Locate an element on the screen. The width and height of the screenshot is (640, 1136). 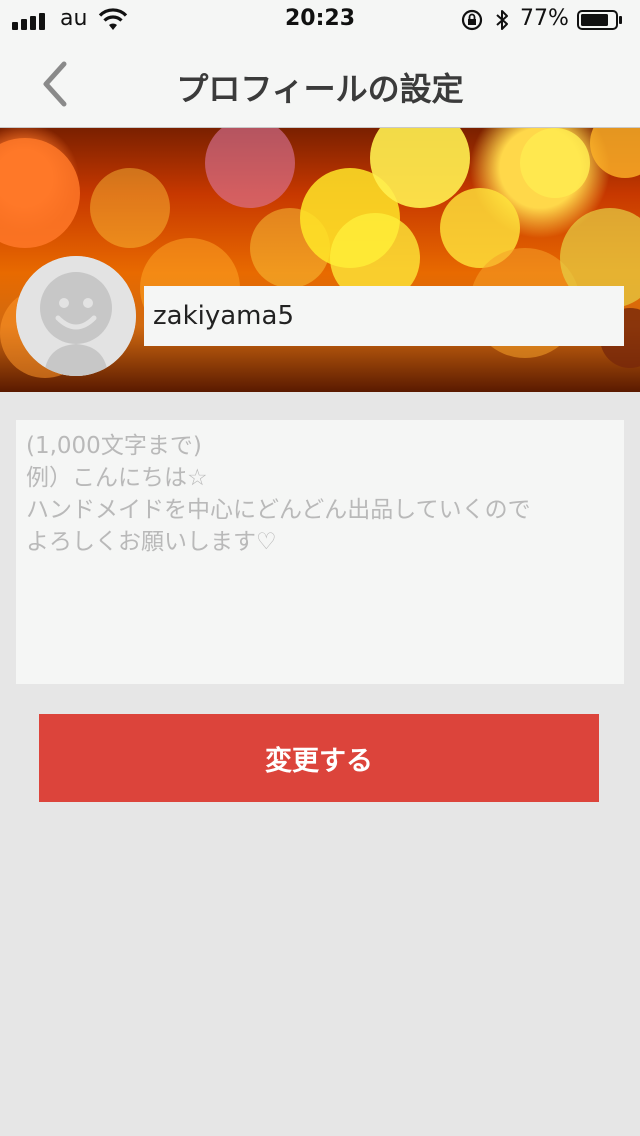
battery-percent: 77% is located at coordinates (544, 18).